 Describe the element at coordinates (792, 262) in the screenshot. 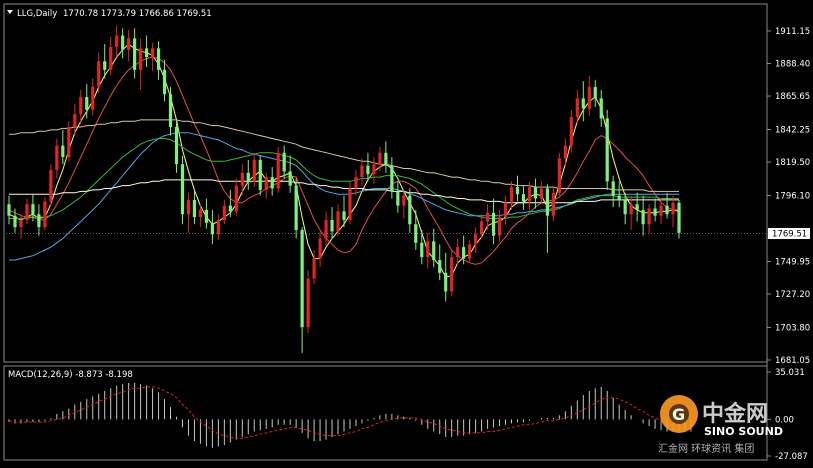

I see `price-tick-label: 1749.95` at that location.